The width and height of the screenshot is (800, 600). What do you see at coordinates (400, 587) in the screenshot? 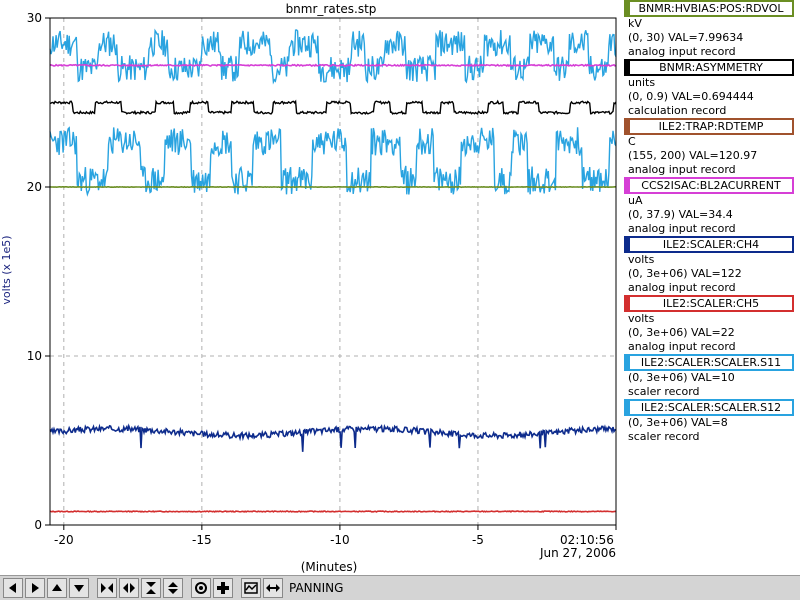
I see `toolbar: PANNING` at bounding box center [400, 587].